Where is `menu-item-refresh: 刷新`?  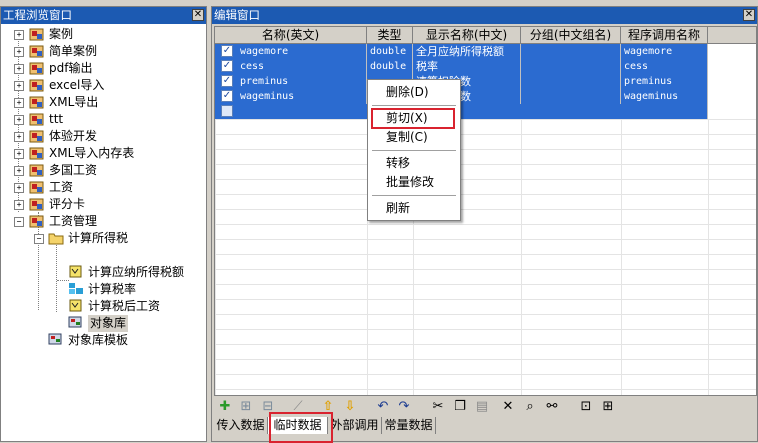
menu-item-refresh: 刷新 is located at coordinates (414, 208).